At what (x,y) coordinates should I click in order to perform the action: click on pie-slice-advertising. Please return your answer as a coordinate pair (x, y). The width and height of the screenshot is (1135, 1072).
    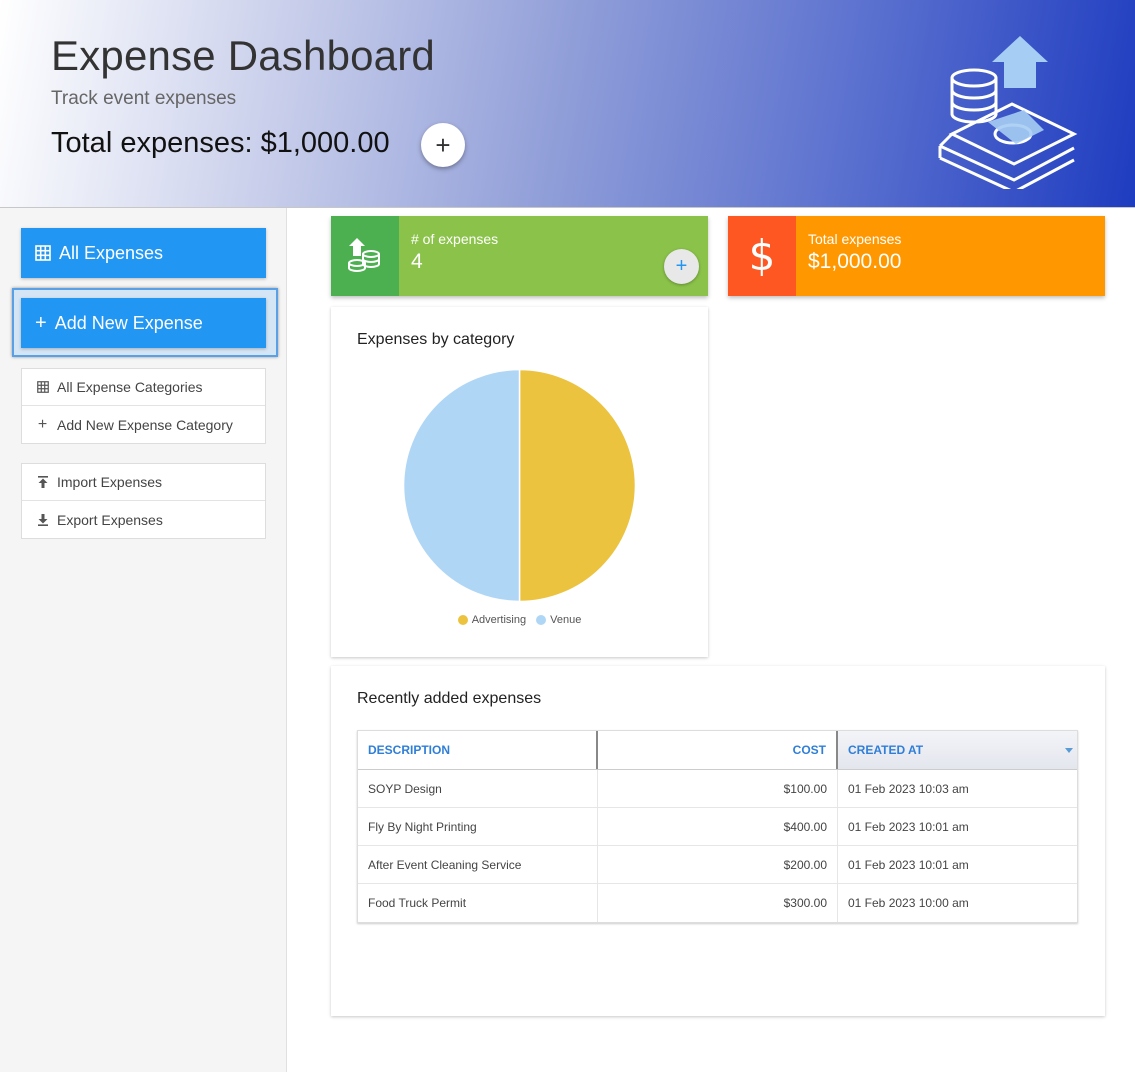
    Looking at the image, I should click on (577, 485).